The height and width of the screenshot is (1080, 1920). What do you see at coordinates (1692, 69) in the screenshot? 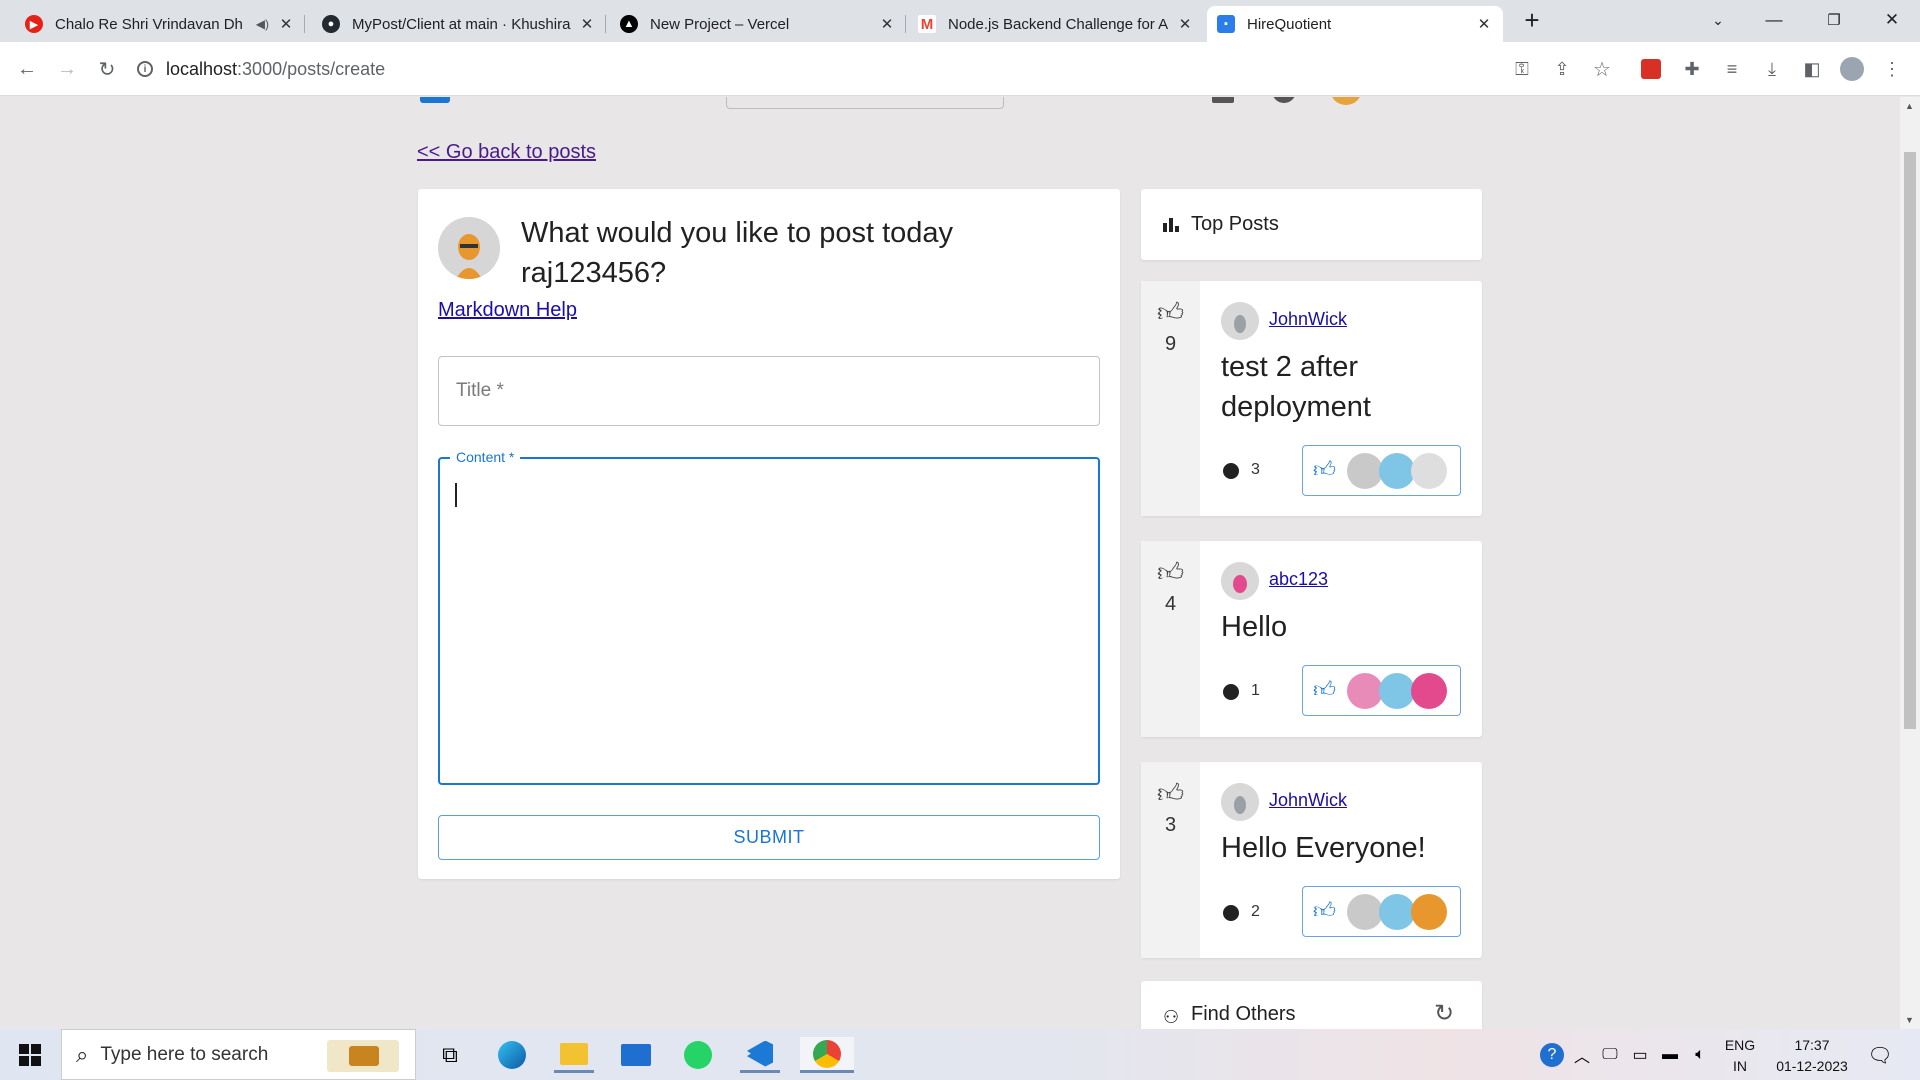
I see `extensions-puzzle-icon: ✚` at bounding box center [1692, 69].